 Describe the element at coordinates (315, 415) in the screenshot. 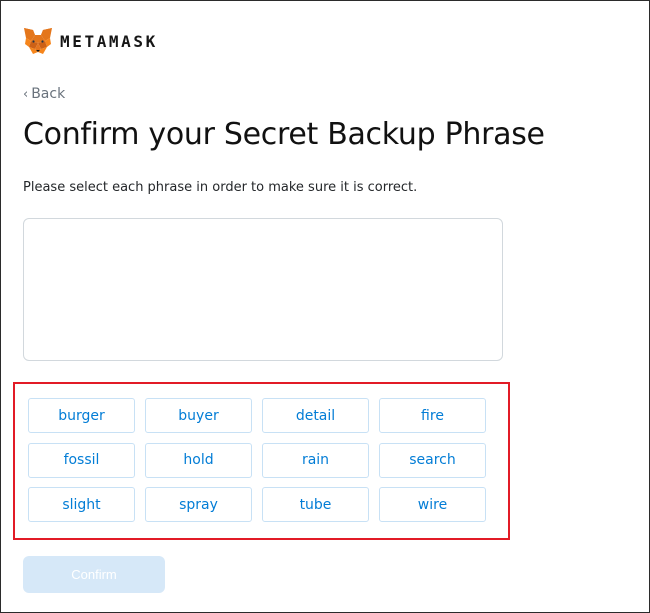

I see `word-option-button: detail` at that location.